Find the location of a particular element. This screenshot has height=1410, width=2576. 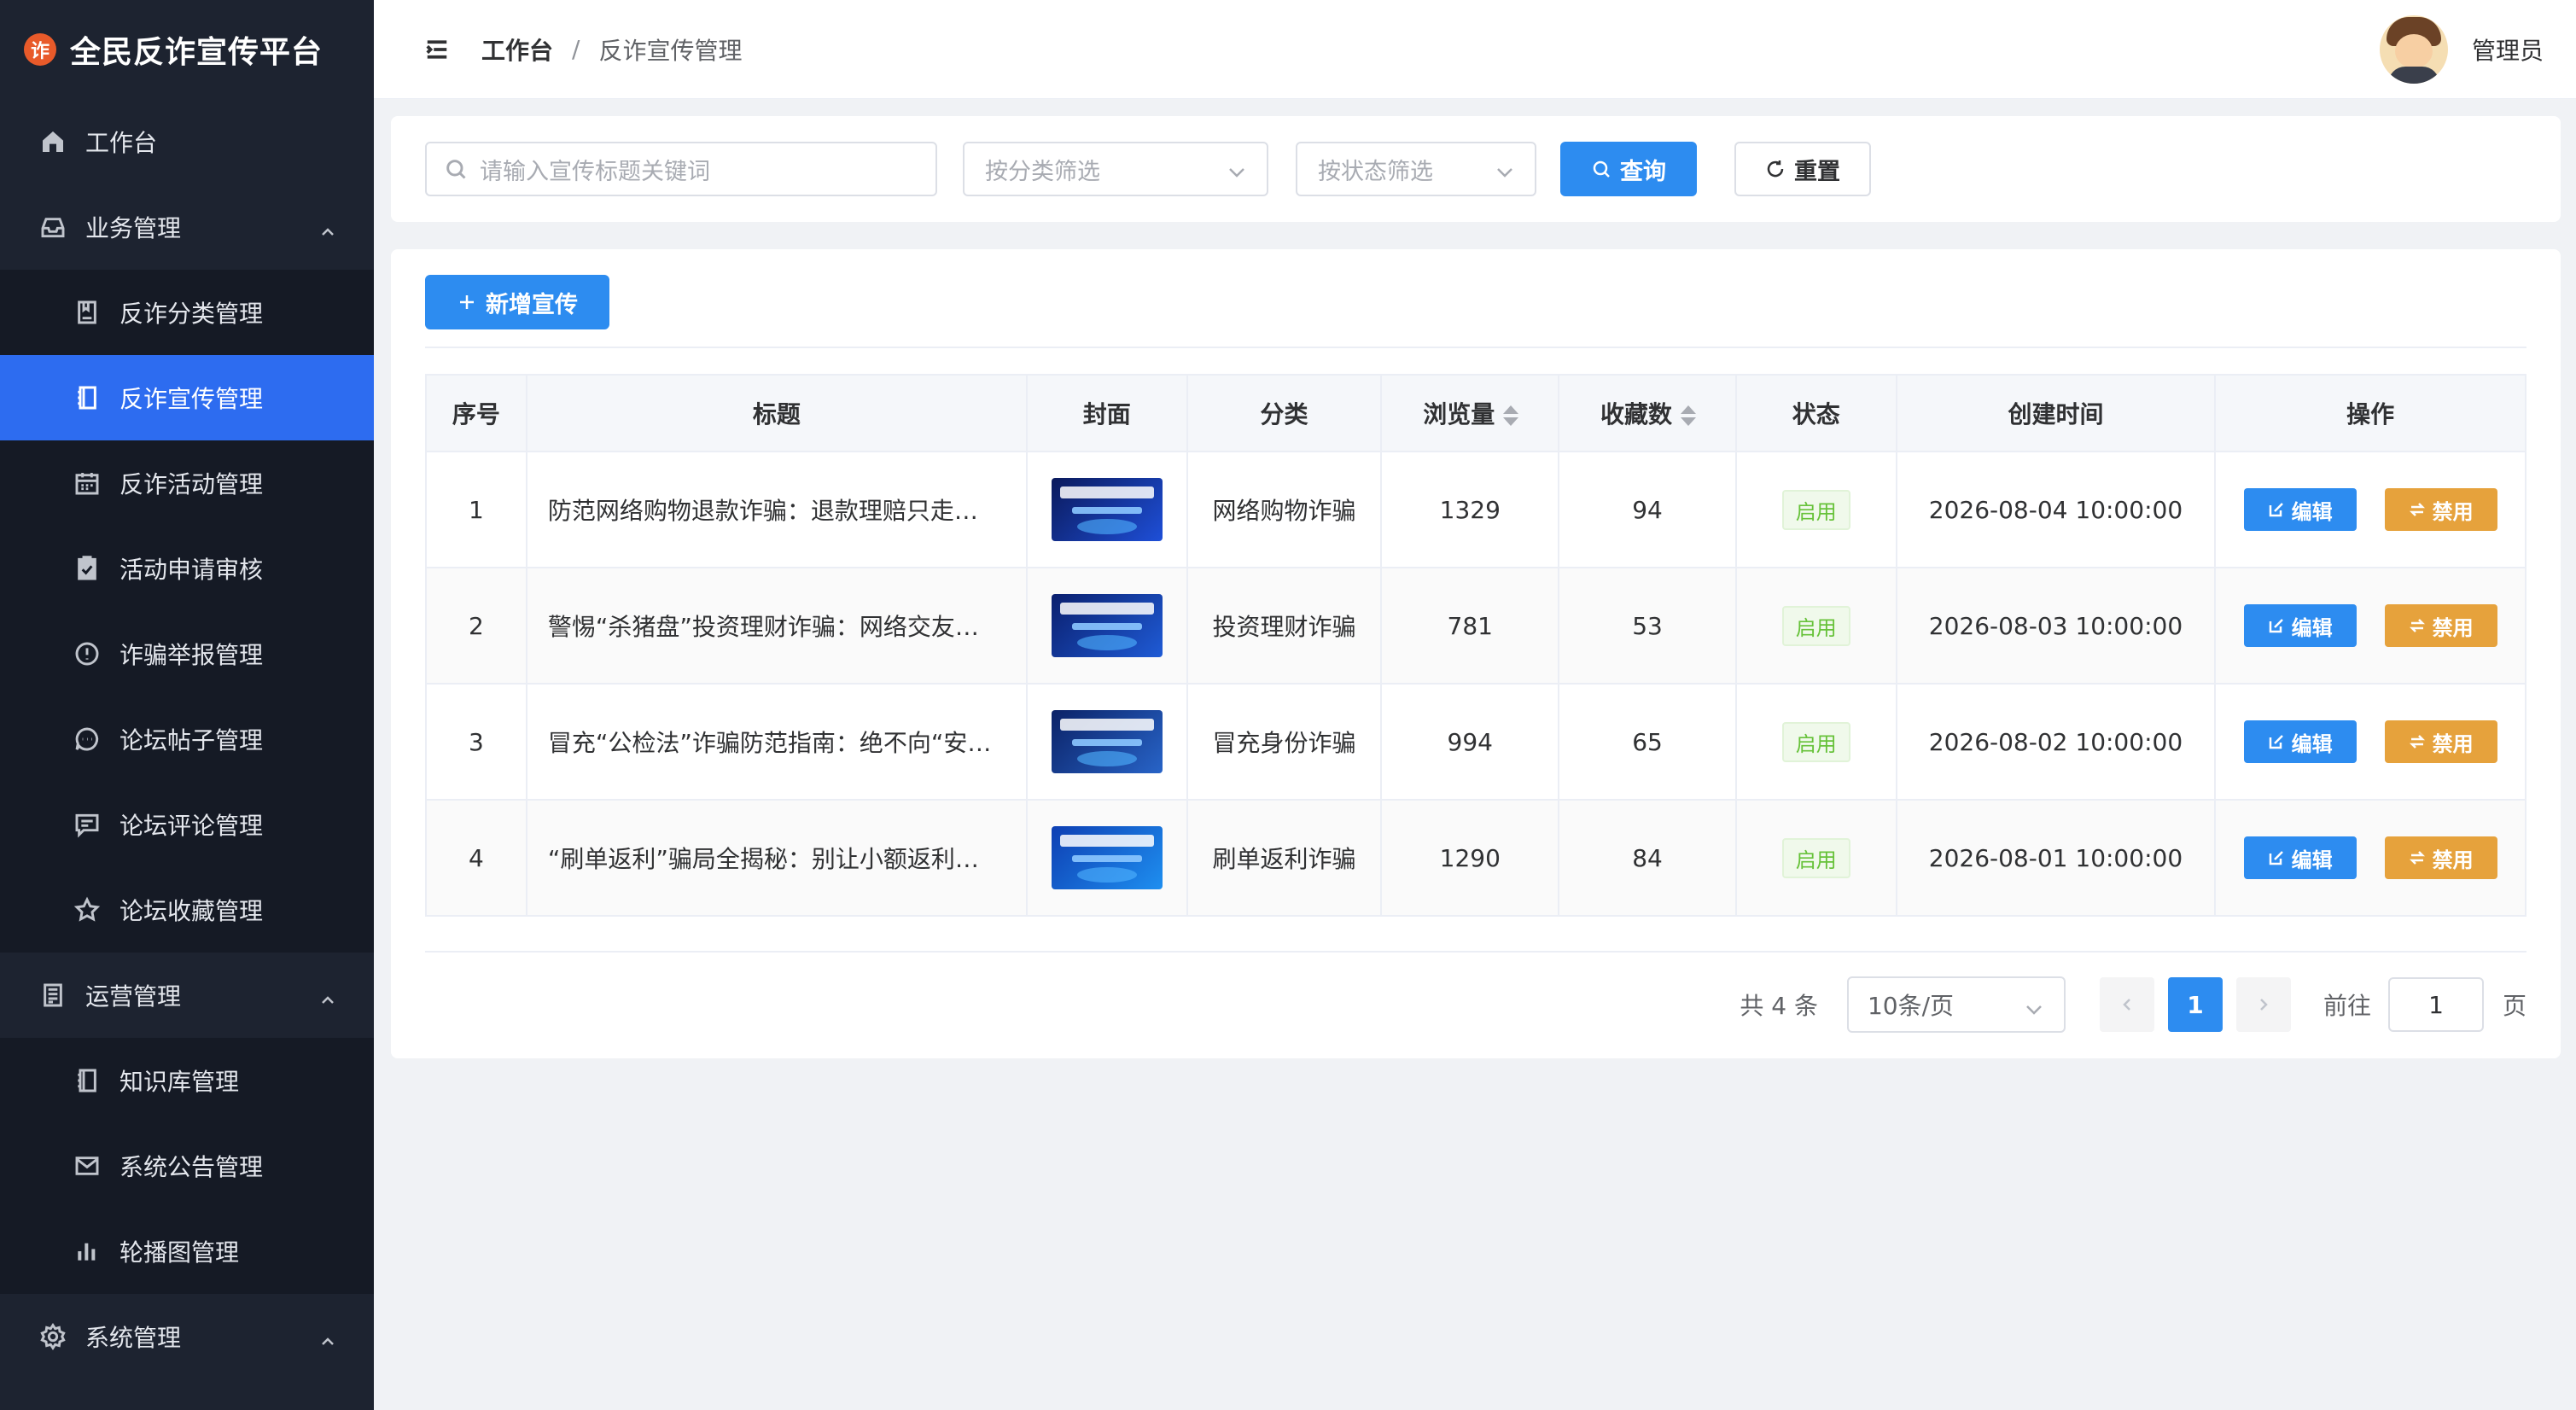

column-header-views-label: 浏览量 is located at coordinates (1459, 414).